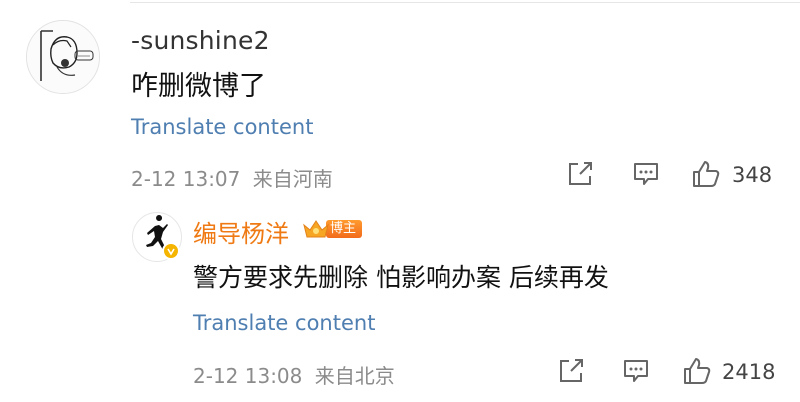 Image resolution: width=800 pixels, height=402 pixels. What do you see at coordinates (706, 176) in the screenshot?
I see `thumbs-up-icon` at bounding box center [706, 176].